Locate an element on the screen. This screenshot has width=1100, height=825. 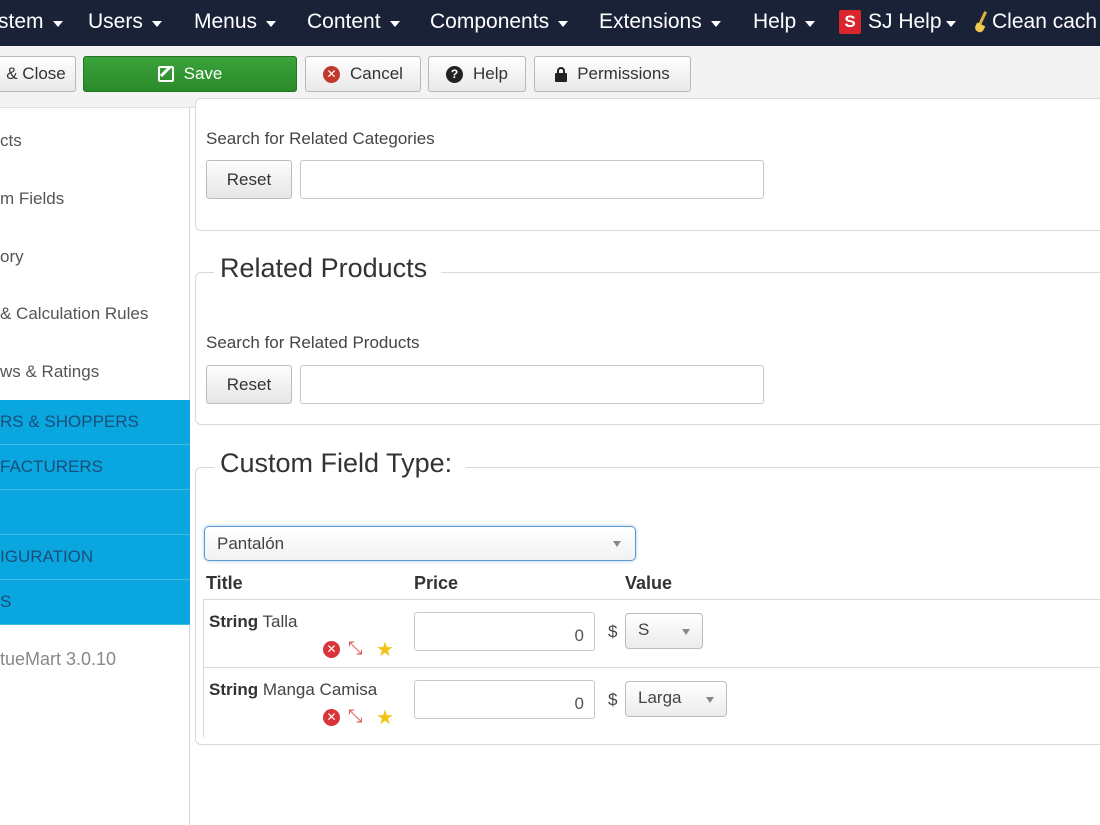
menu-components-label: Components is located at coordinates (490, 21).